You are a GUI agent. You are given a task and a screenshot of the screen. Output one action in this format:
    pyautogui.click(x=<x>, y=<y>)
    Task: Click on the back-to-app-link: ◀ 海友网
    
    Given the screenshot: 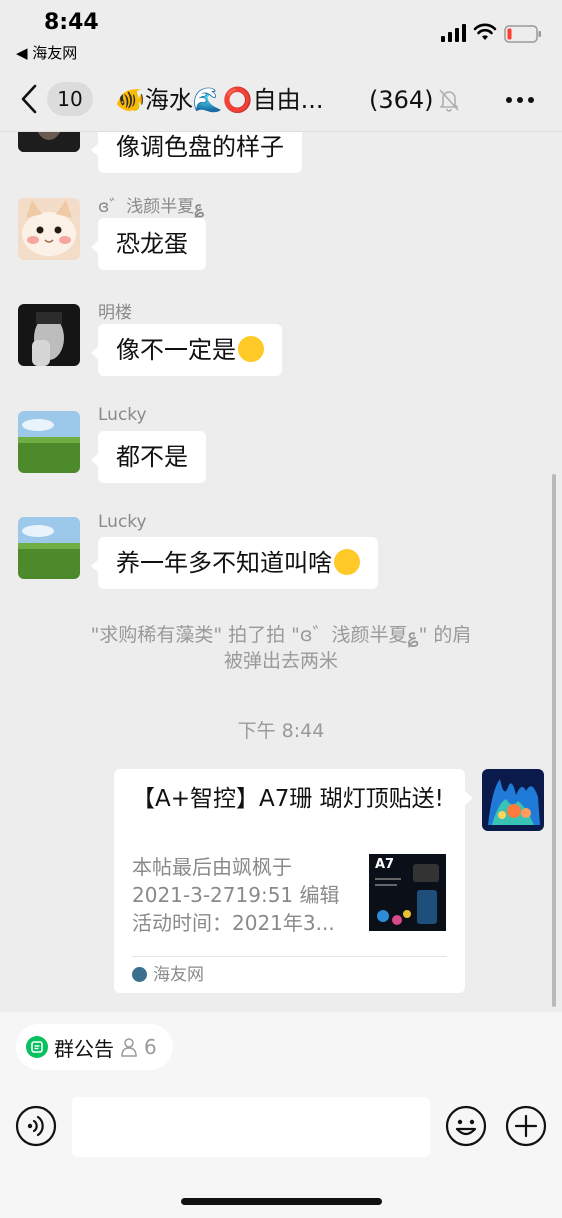 What is the action you would take?
    pyautogui.click(x=46, y=52)
    